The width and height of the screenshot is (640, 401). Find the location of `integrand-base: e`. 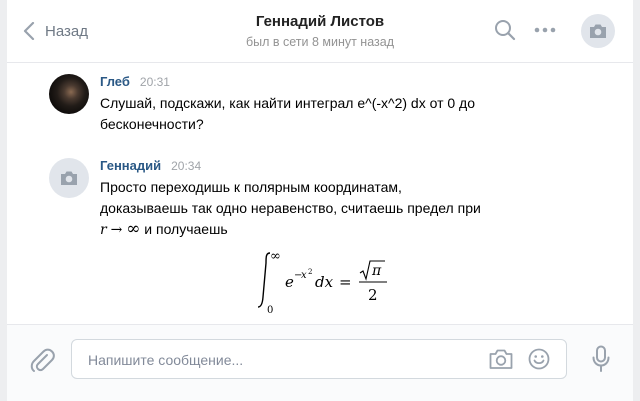

integrand-base: e is located at coordinates (289, 282).